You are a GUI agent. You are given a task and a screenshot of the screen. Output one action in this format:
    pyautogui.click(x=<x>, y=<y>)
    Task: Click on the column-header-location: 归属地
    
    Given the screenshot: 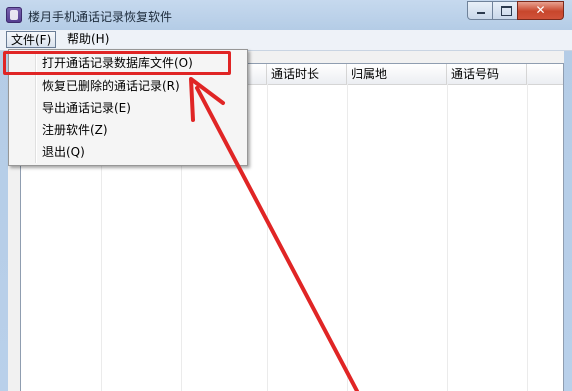 What is the action you would take?
    pyautogui.click(x=397, y=74)
    